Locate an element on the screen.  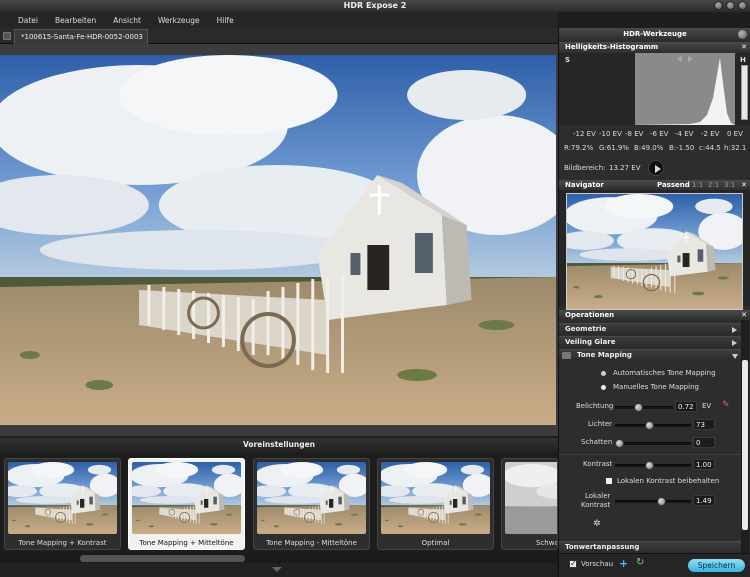
zoom-1-1: 1:1 is located at coordinates (697, 185).